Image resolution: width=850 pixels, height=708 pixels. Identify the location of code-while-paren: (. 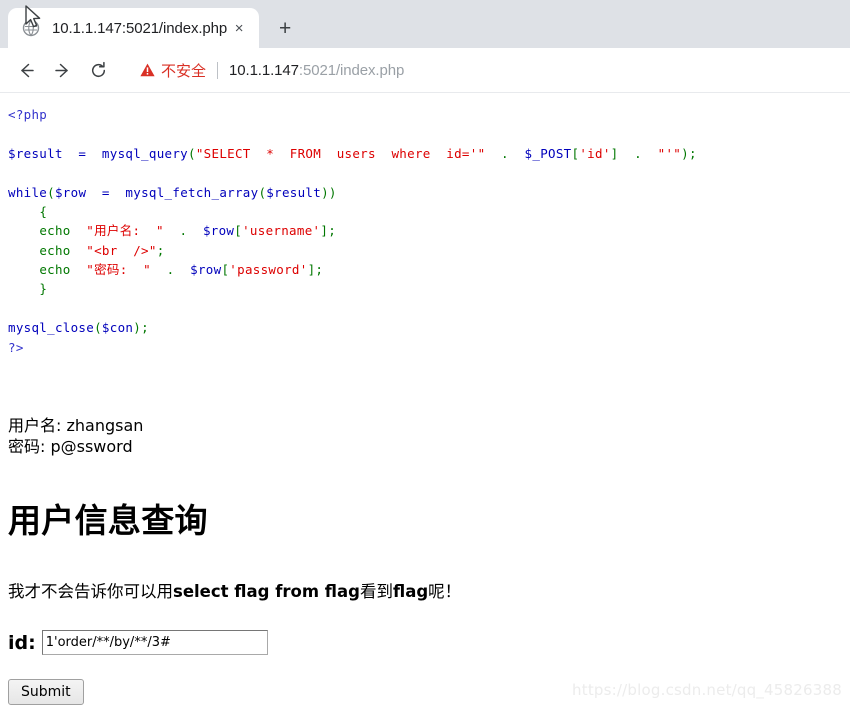
(51, 192).